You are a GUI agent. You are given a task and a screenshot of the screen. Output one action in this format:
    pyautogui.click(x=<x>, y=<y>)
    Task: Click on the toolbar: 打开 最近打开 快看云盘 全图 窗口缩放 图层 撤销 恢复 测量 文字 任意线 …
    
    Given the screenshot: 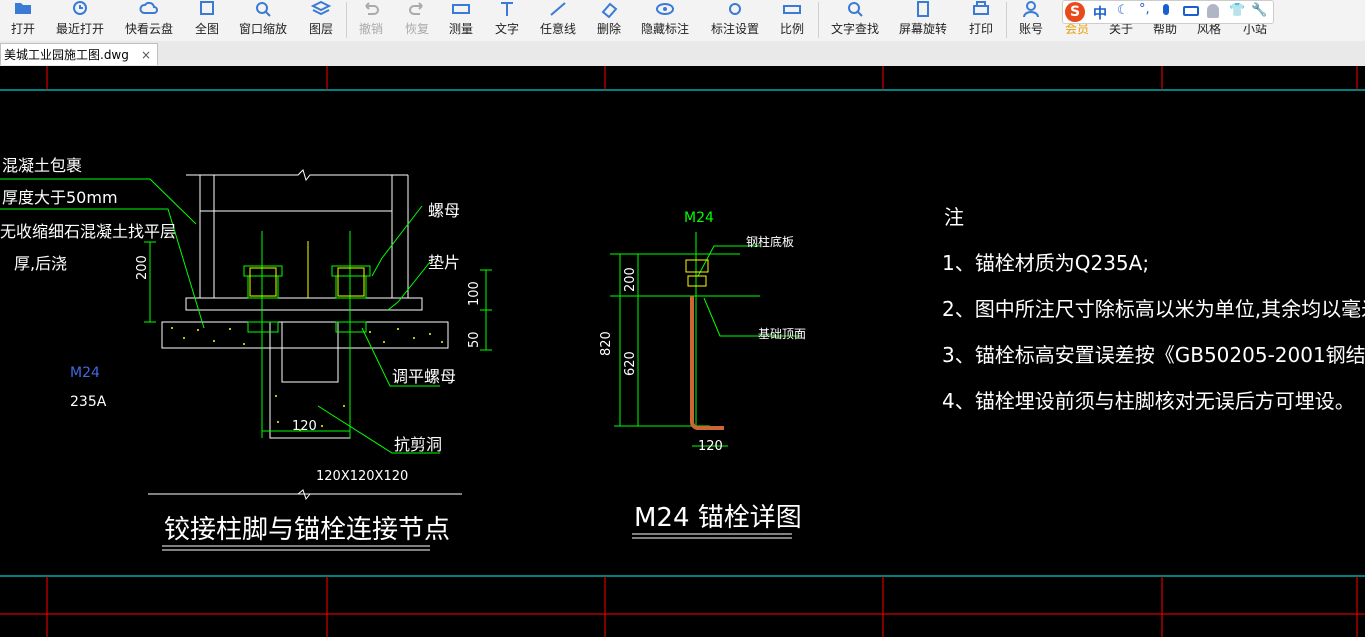 What is the action you would take?
    pyautogui.click(x=682, y=21)
    